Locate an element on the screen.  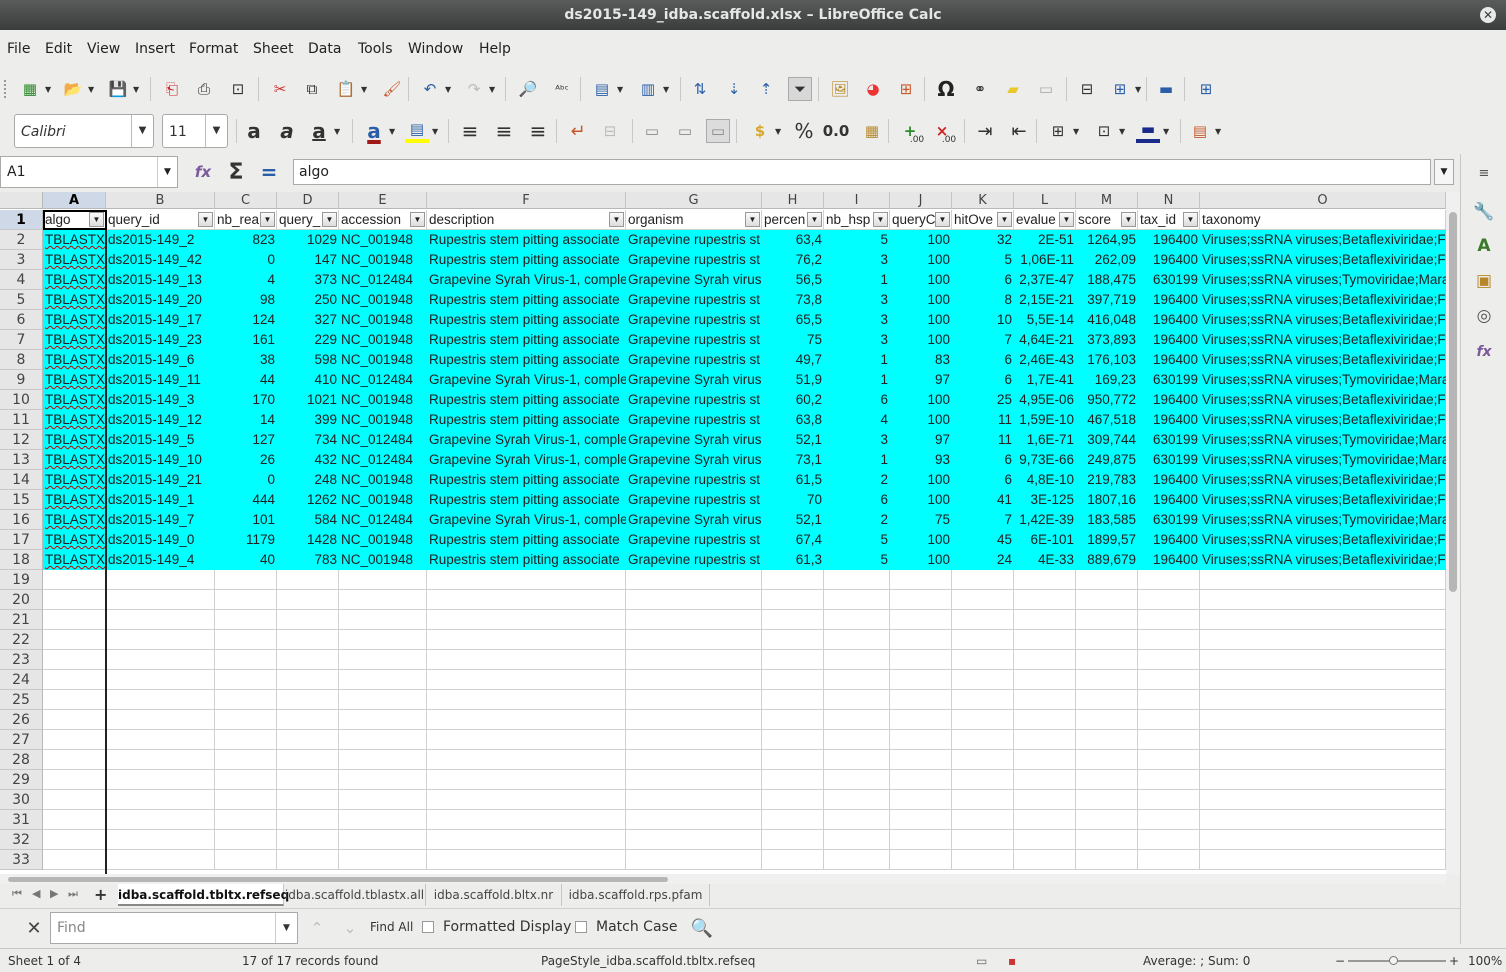
table-cell: 1021 is located at coordinates (308, 400).